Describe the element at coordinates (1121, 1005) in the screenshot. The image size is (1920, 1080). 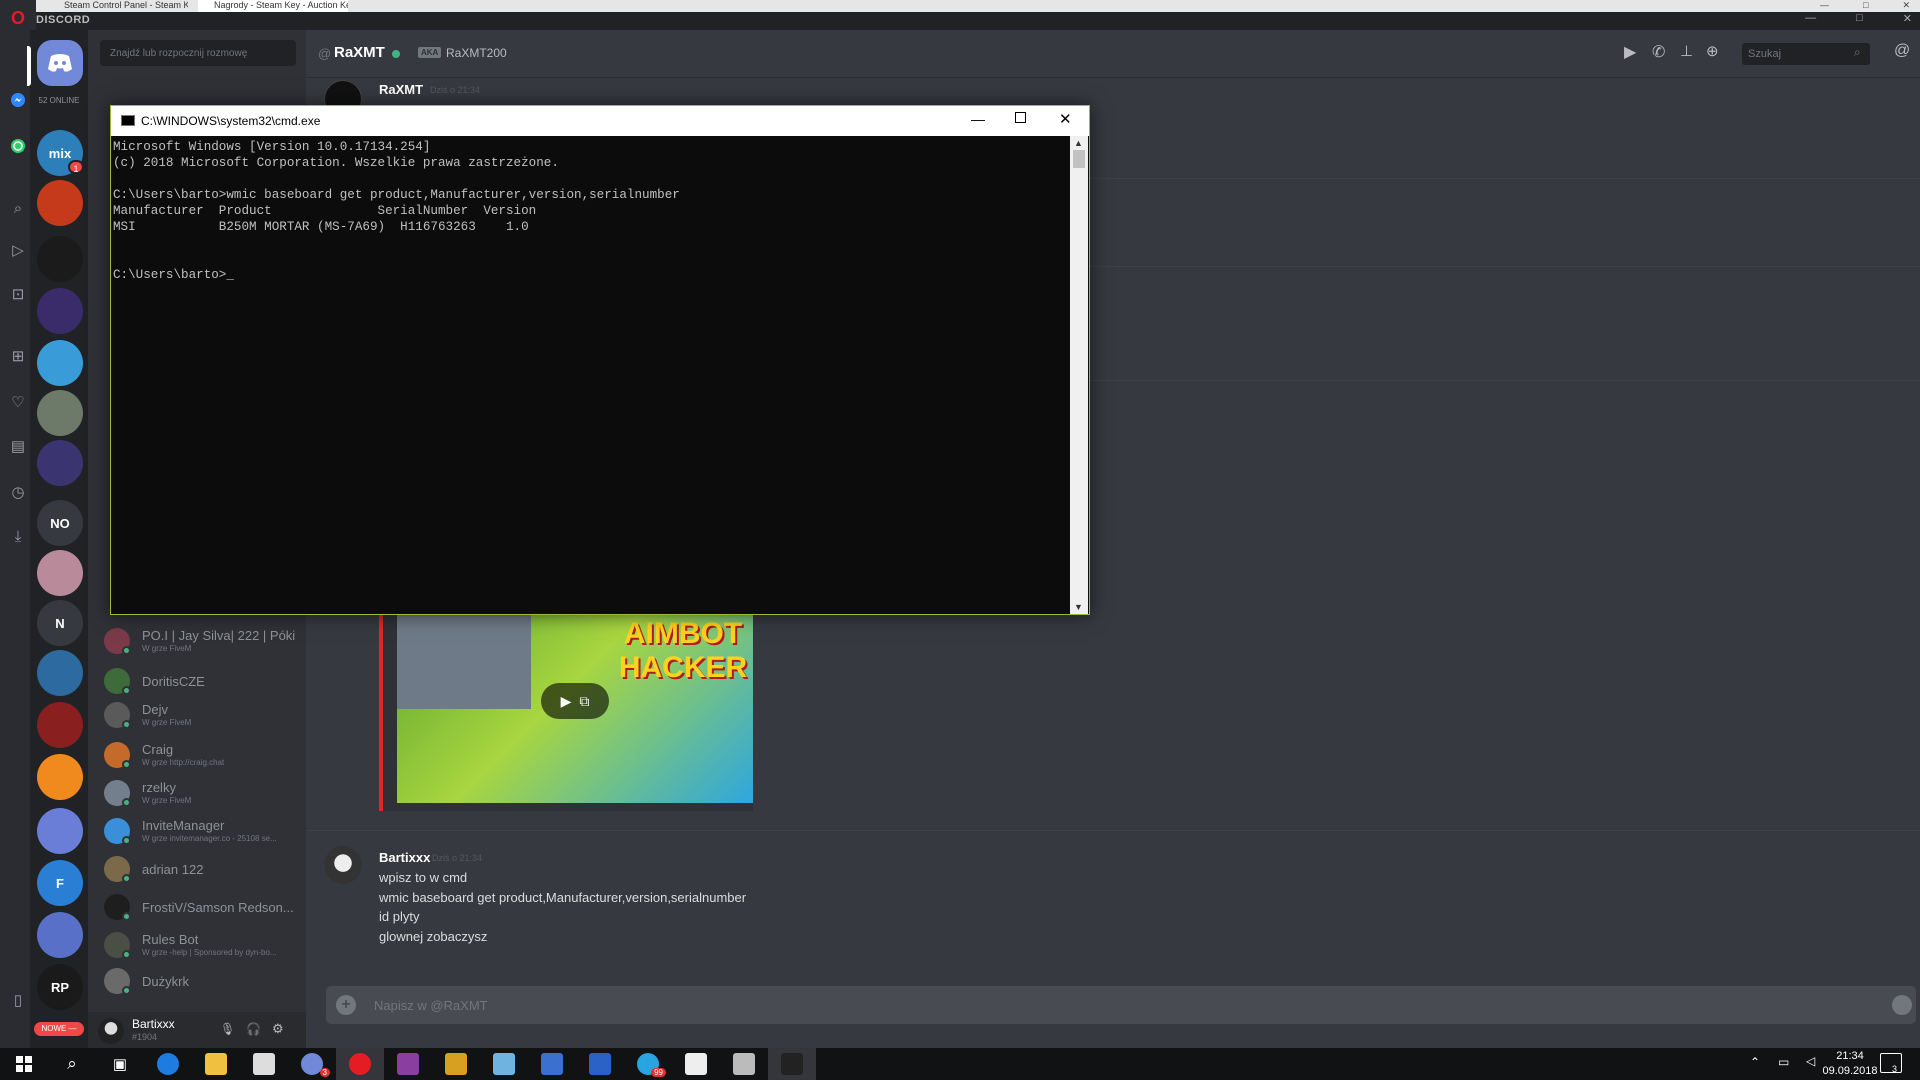
I see `message-composer: + Napisz w @RaXMT` at that location.